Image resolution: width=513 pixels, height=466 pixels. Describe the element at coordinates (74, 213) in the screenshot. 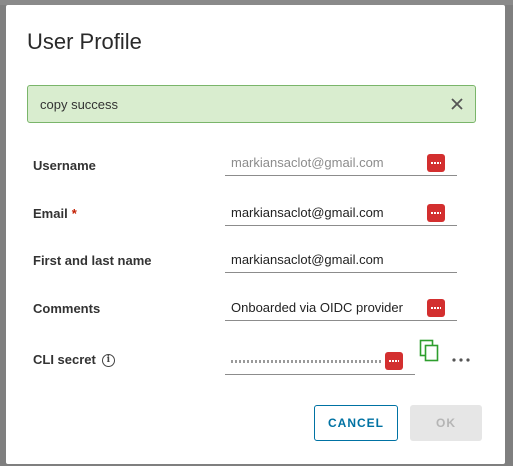

I see `required-marker: *` at that location.